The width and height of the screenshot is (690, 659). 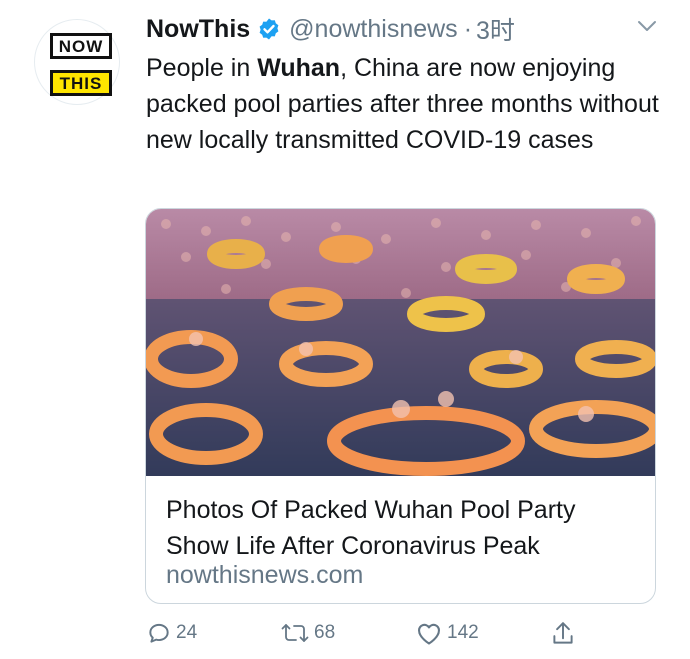 What do you see at coordinates (371, 510) in the screenshot?
I see `card-title-line1: Photos Of Packed Wuhan Pool Party` at bounding box center [371, 510].